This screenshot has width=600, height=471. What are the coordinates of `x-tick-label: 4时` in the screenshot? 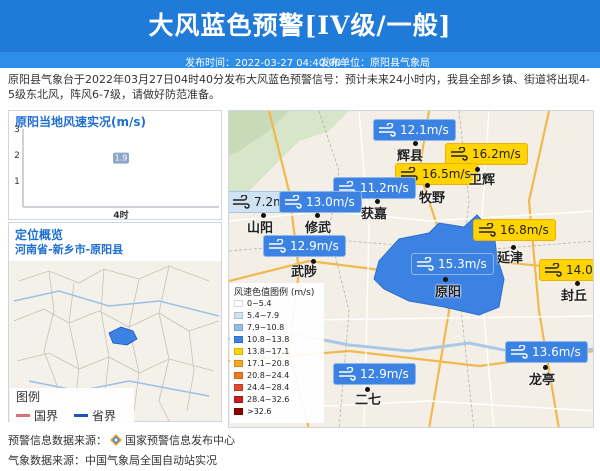 It's located at (120, 215).